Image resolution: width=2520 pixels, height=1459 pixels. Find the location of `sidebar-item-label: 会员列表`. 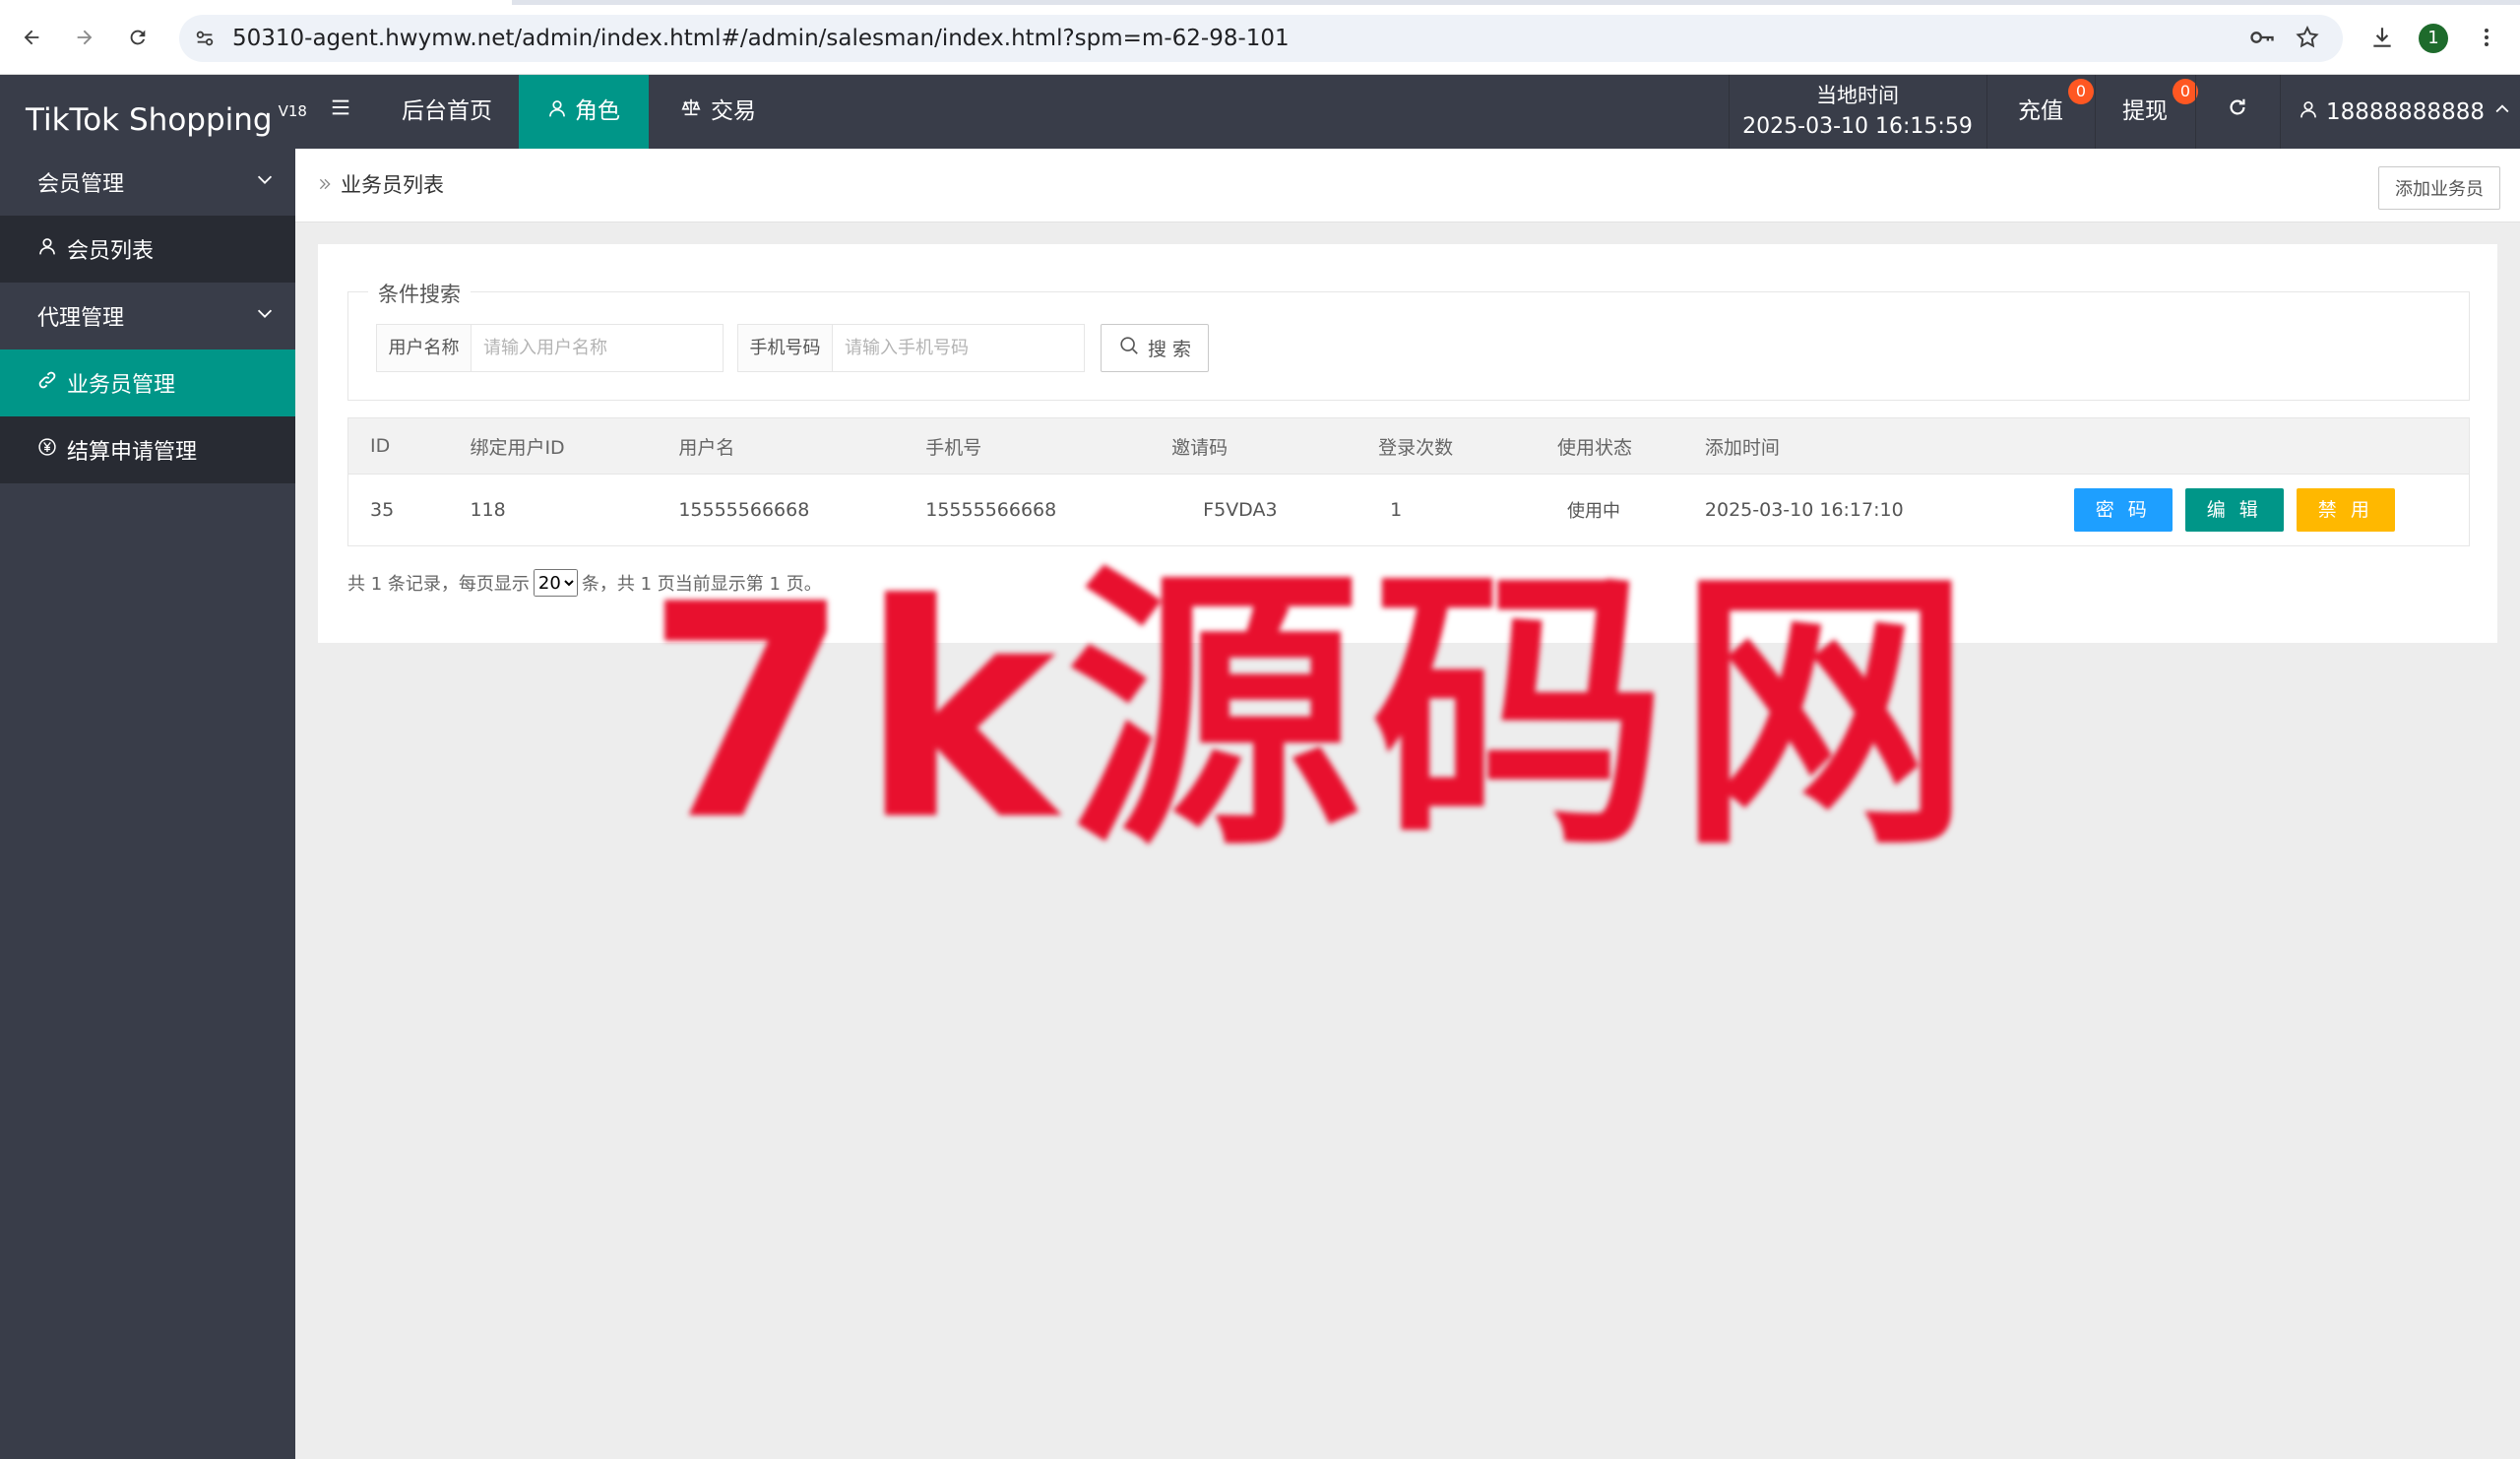

sidebar-item-label: 会员列表 is located at coordinates (111, 251).